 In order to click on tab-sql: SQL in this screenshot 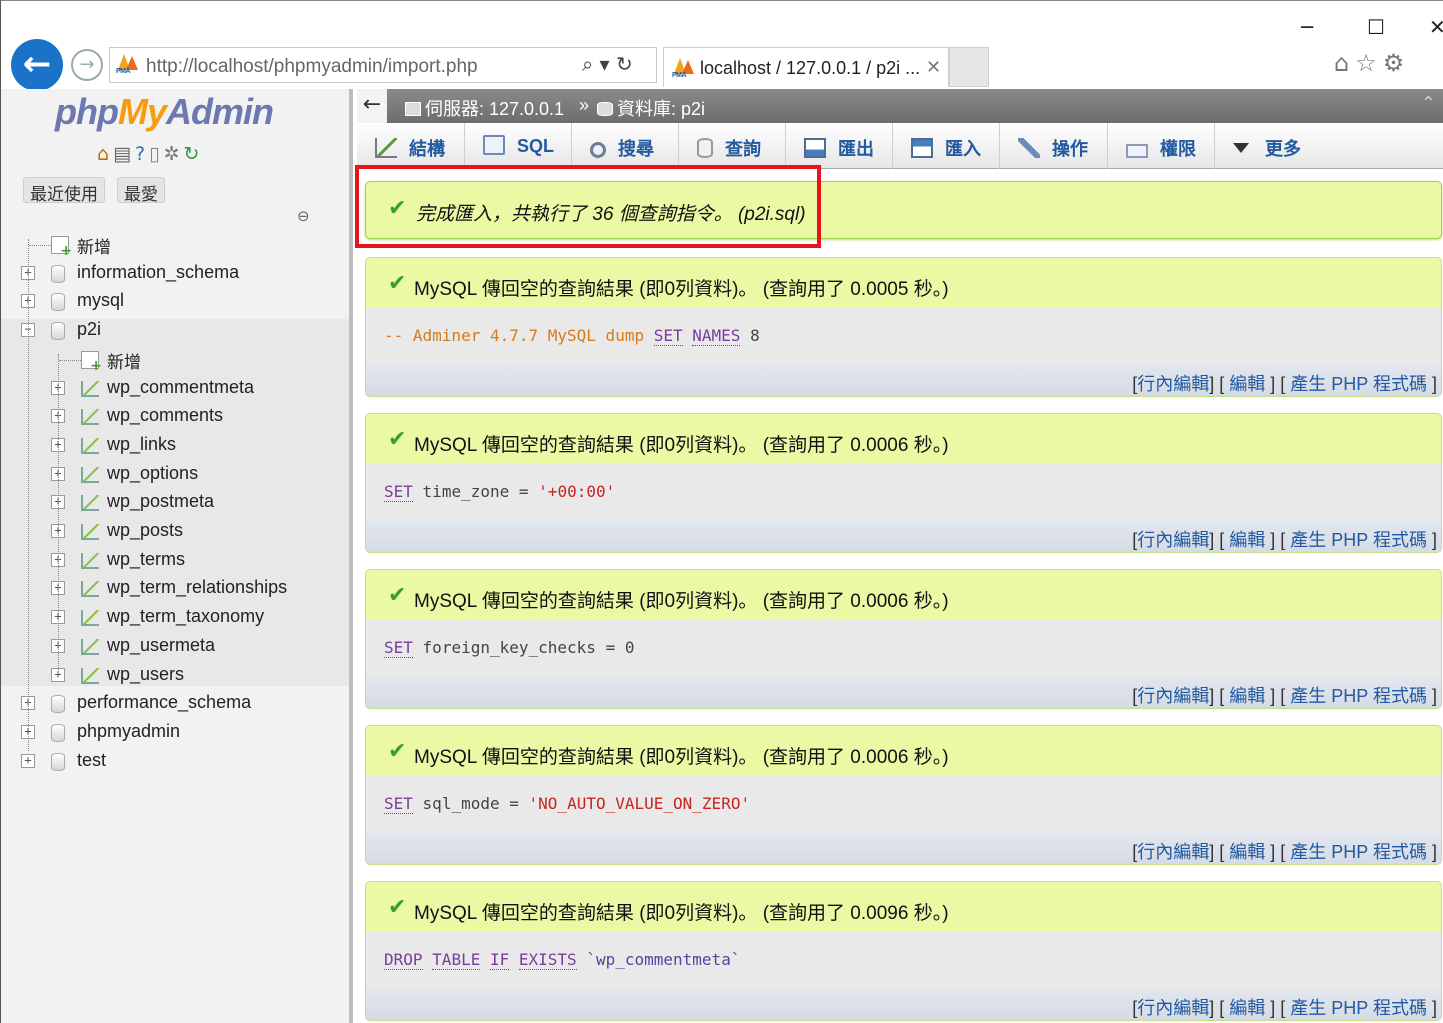, I will do `click(518, 146)`.